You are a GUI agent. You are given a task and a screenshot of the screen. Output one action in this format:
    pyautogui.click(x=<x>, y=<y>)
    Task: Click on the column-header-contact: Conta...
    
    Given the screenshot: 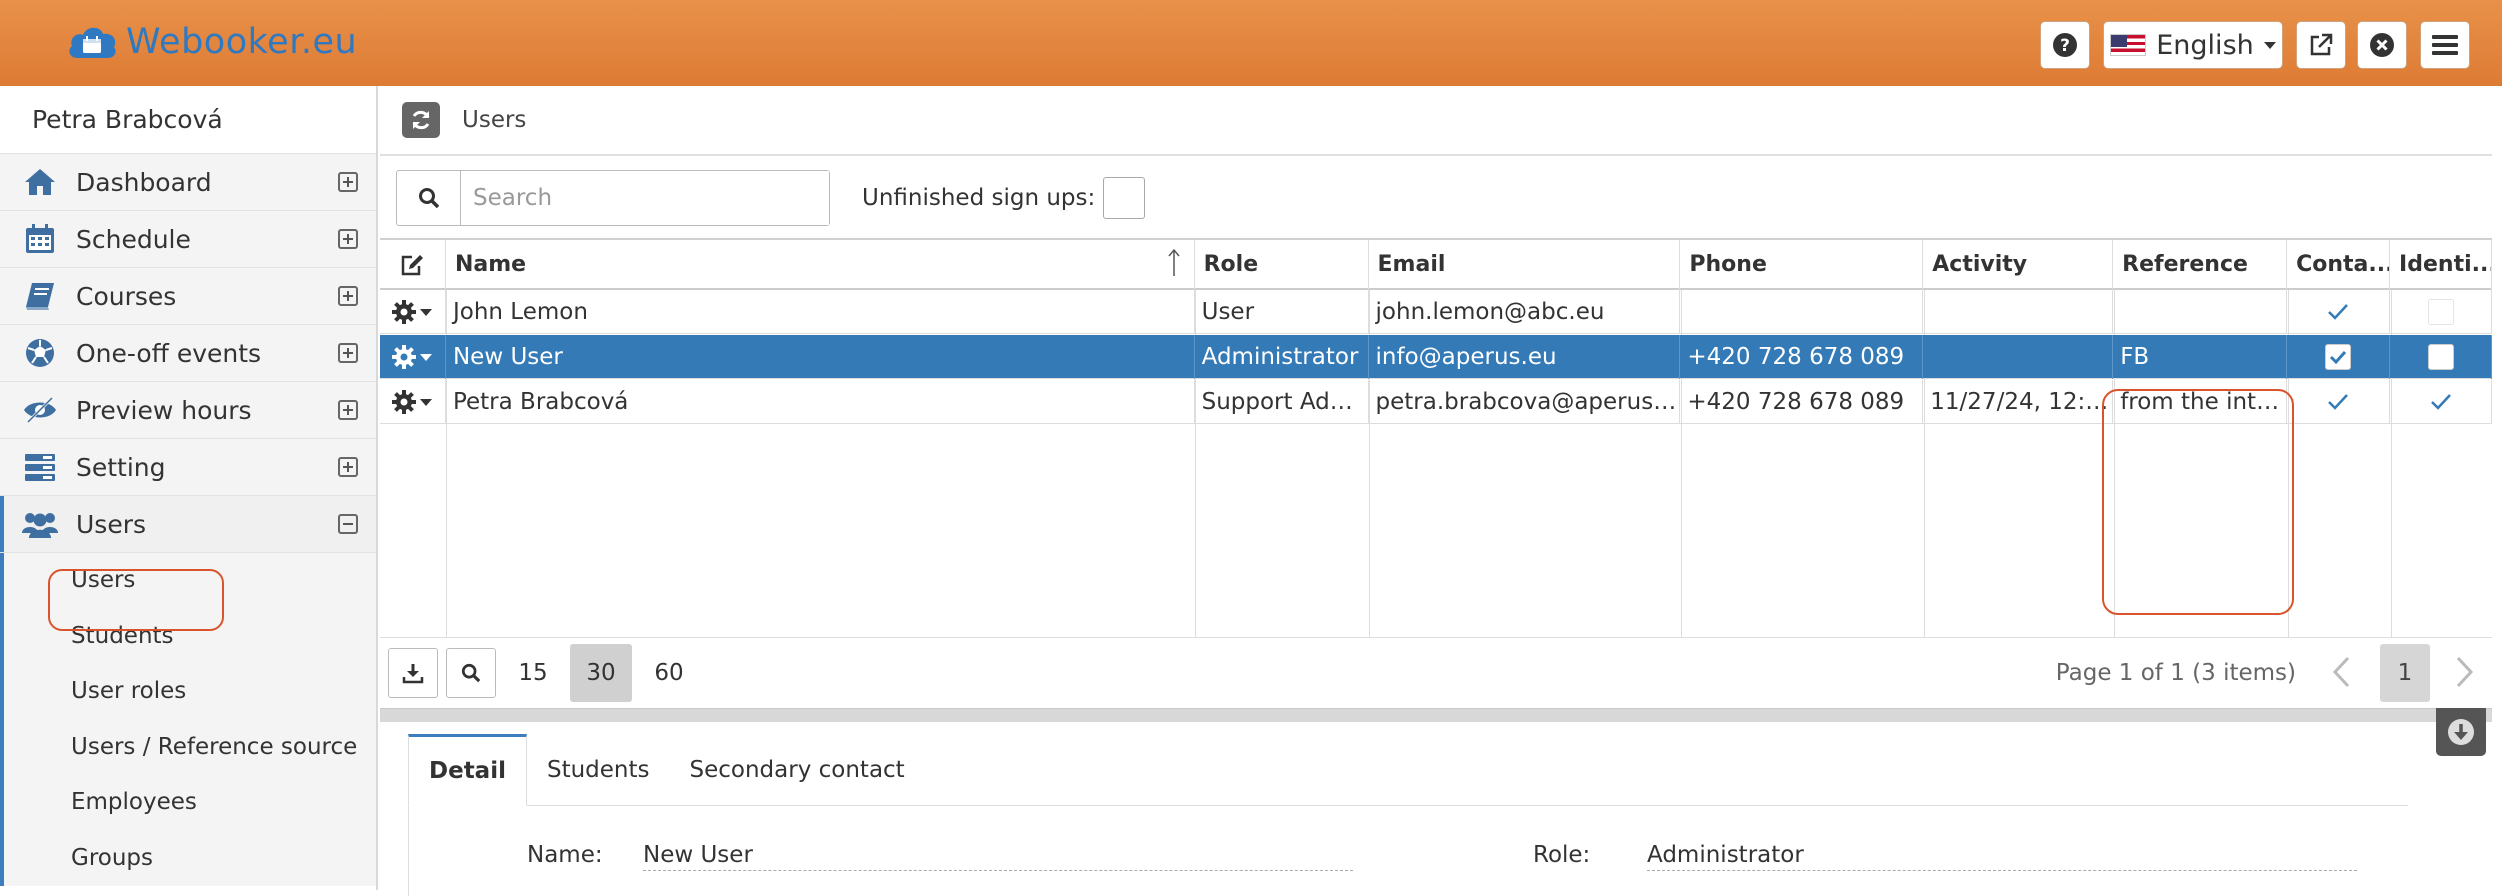 What is the action you would take?
    pyautogui.click(x=2339, y=265)
    